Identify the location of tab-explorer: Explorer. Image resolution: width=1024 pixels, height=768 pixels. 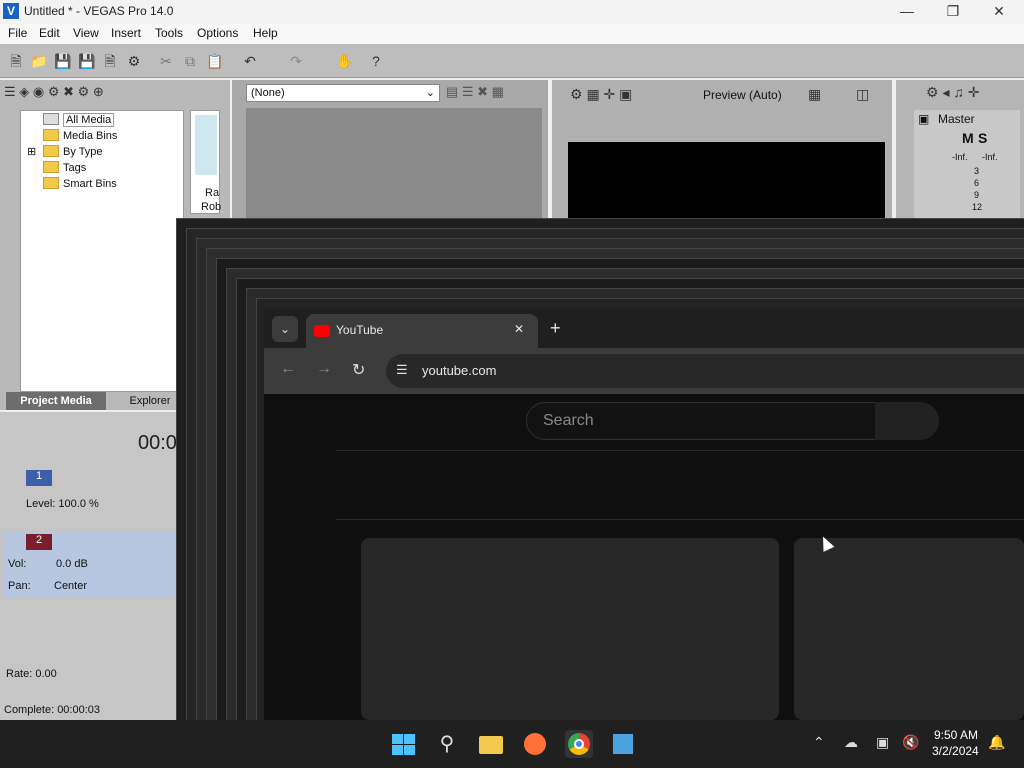
(150, 401).